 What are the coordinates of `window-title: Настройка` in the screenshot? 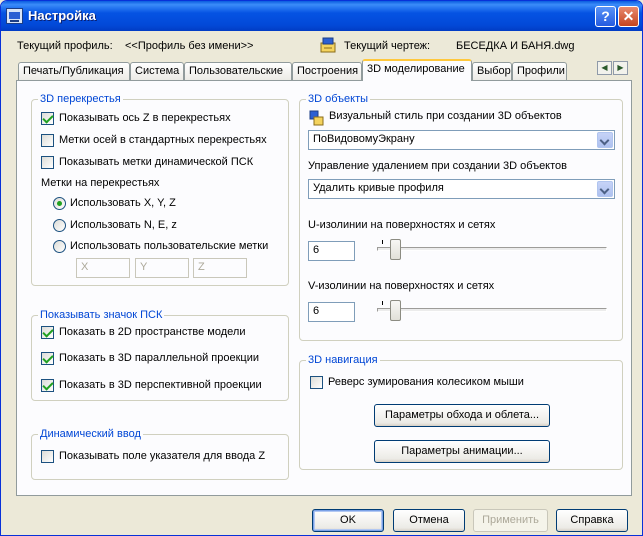 It's located at (62, 15).